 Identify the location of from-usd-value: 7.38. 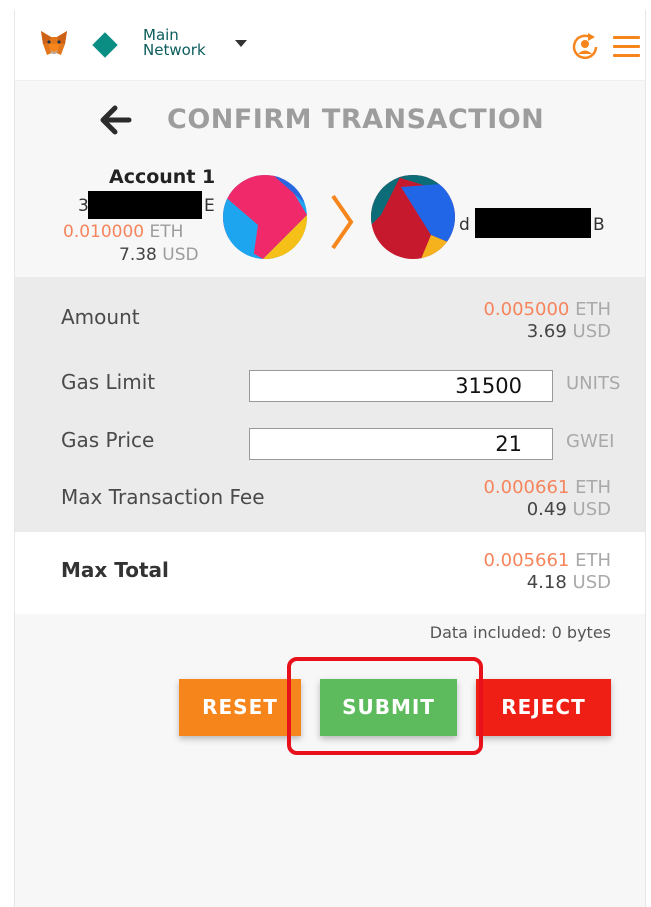
(138, 255).